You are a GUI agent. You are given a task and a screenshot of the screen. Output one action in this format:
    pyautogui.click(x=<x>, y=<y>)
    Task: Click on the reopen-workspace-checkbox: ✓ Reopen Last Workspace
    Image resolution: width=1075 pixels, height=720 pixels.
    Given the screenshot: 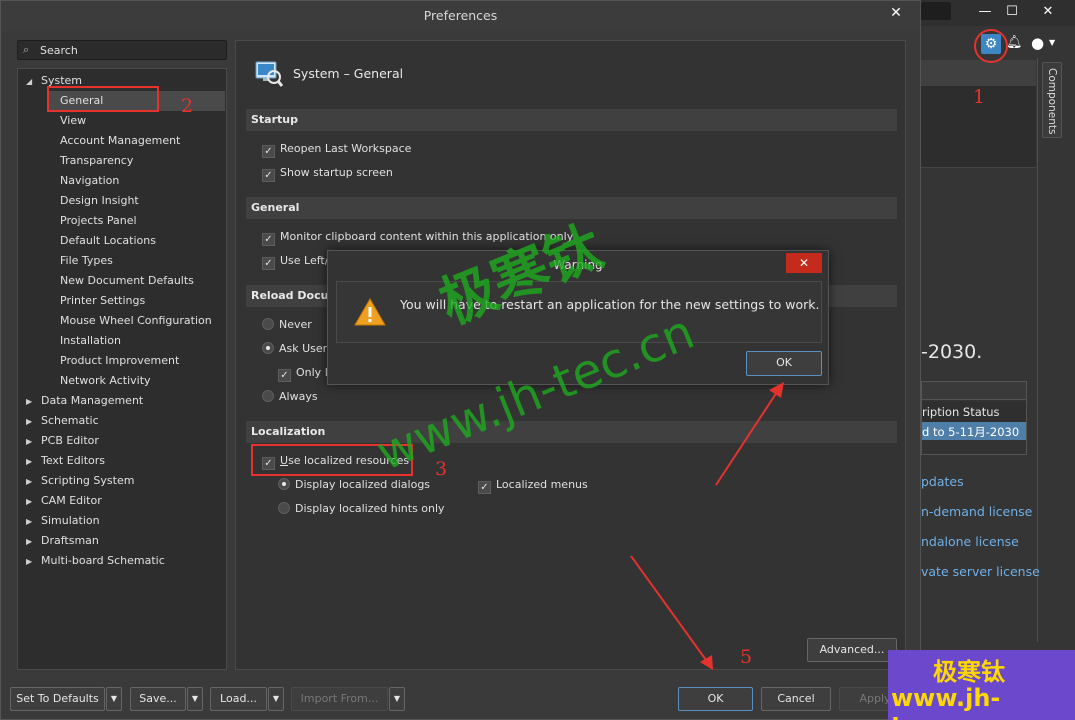 What is the action you would take?
    pyautogui.click(x=336, y=149)
    